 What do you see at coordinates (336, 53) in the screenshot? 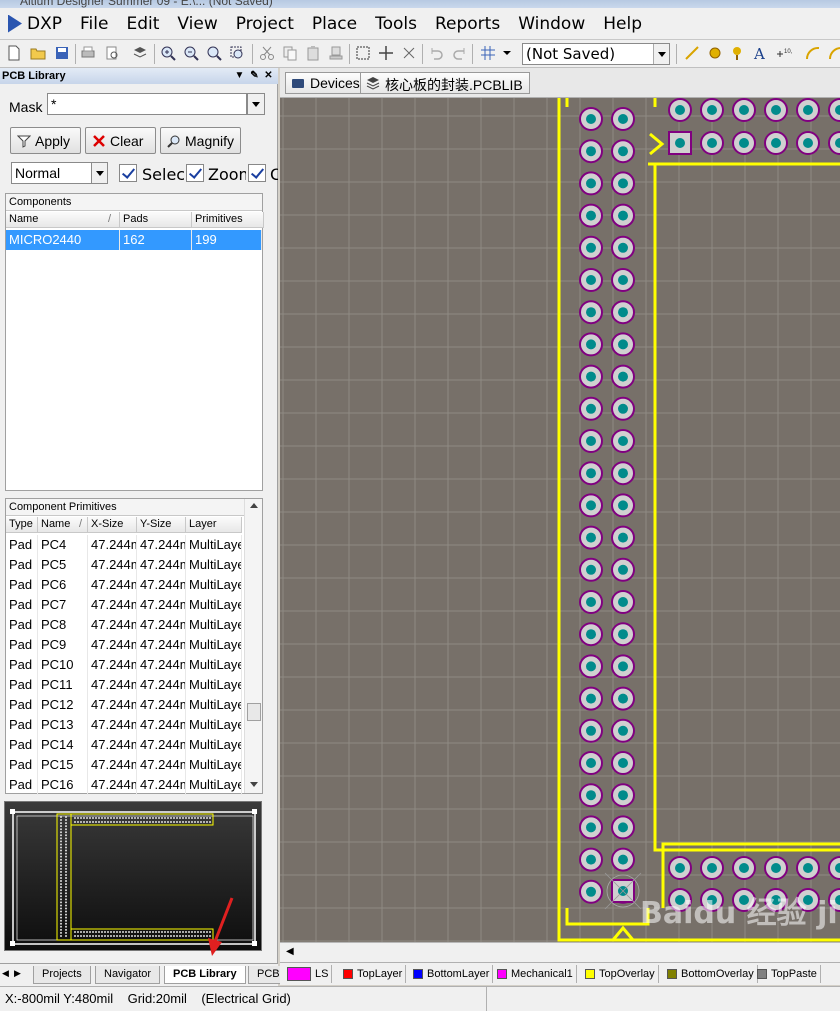
I see `rubber-stamp-icon` at bounding box center [336, 53].